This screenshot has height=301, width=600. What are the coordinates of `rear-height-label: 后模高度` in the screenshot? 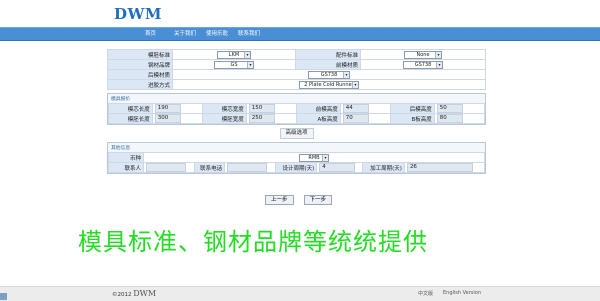 It's located at (412, 108).